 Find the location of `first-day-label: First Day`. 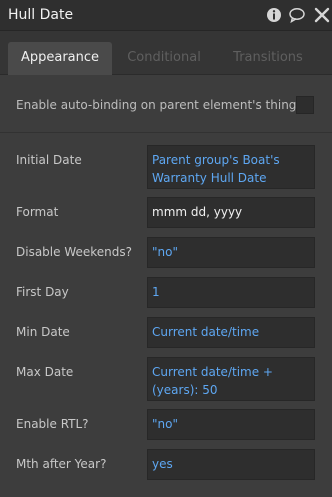

first-day-label: First Day is located at coordinates (42, 292).